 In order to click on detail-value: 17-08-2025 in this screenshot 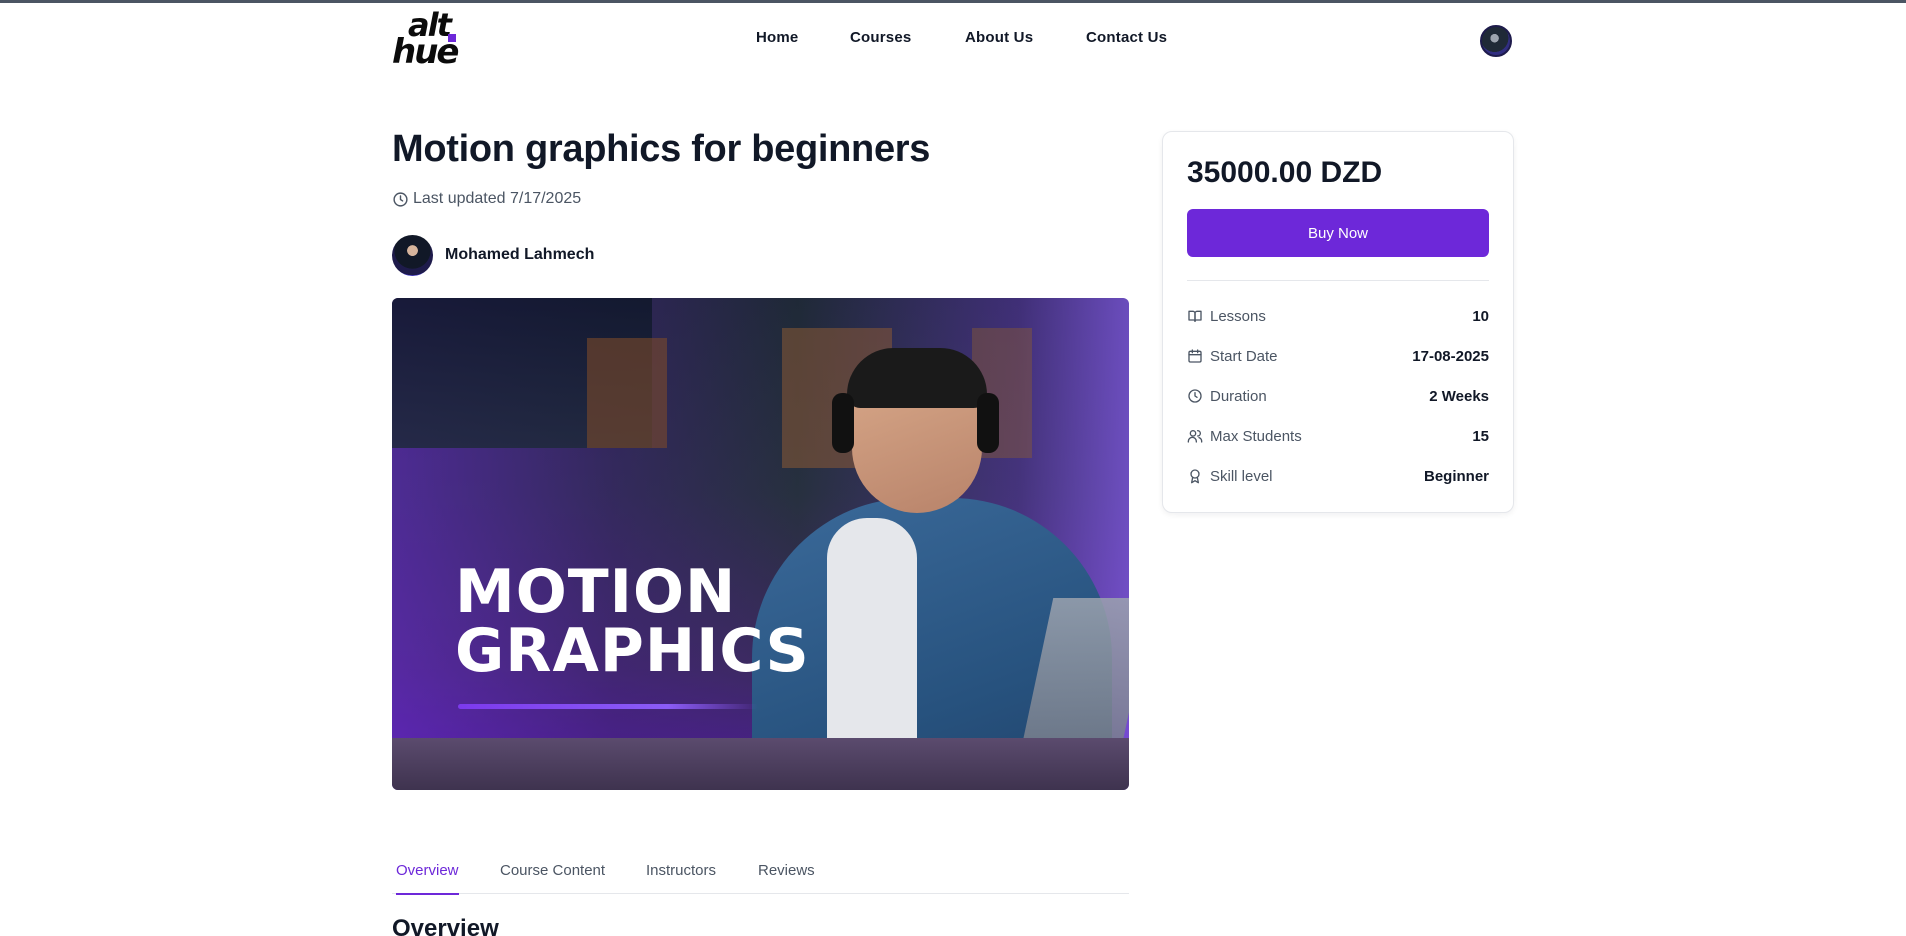, I will do `click(1450, 356)`.